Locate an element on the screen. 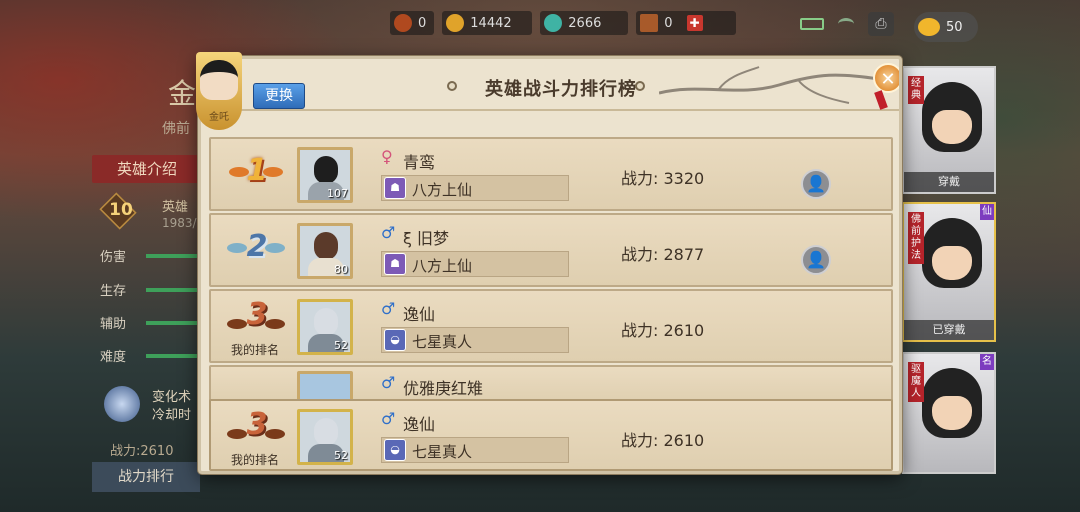  hero-power: 战力:2610 is located at coordinates (142, 451).